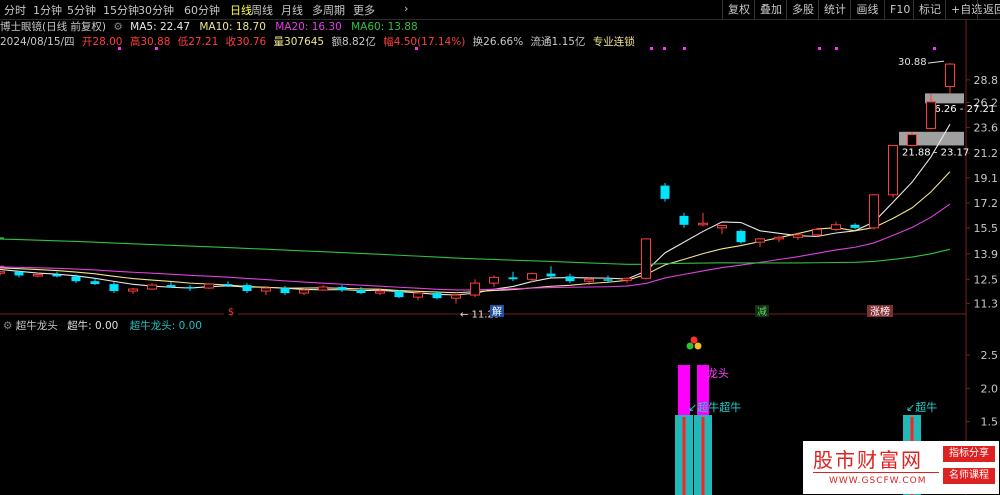 This screenshot has width=1000, height=495. Describe the element at coordinates (165, 326) in the screenshot. I see `indicator-legend-chaoniu-longtou: 超牛龙头: 0.00` at that location.